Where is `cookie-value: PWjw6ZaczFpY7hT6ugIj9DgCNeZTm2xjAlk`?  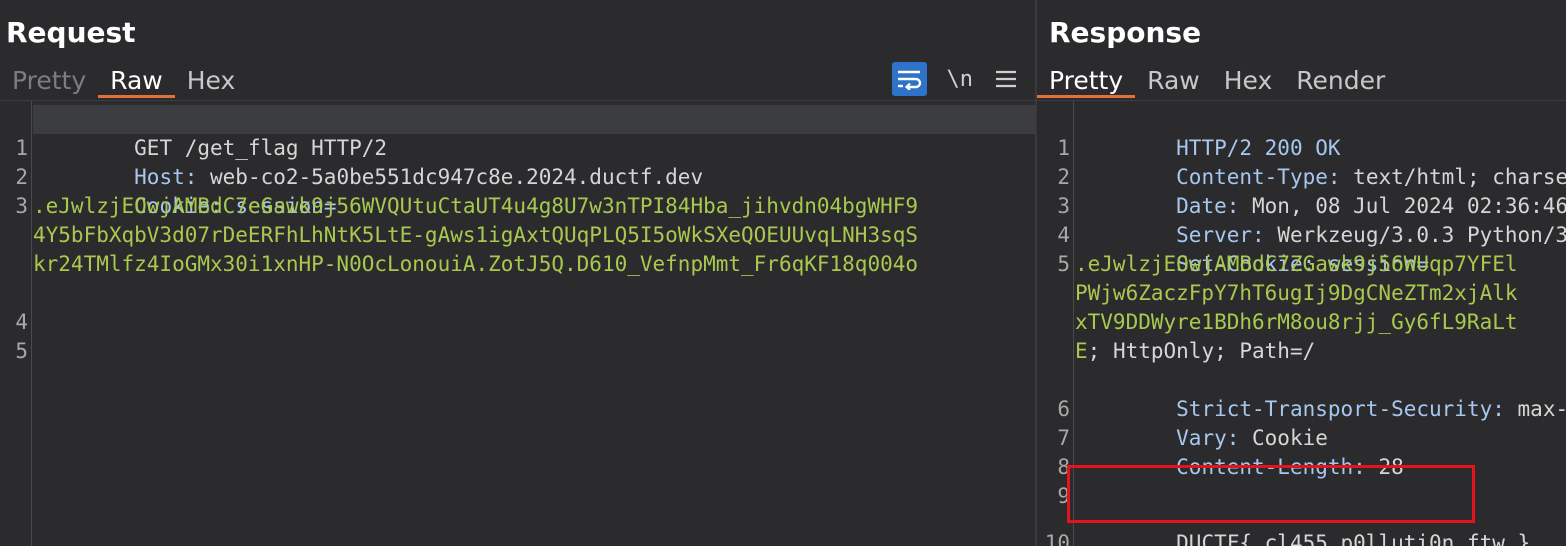
cookie-value: PWjw6ZaczFpY7hT6ugIj9DgCNeZTm2xjAlk is located at coordinates (1296, 293).